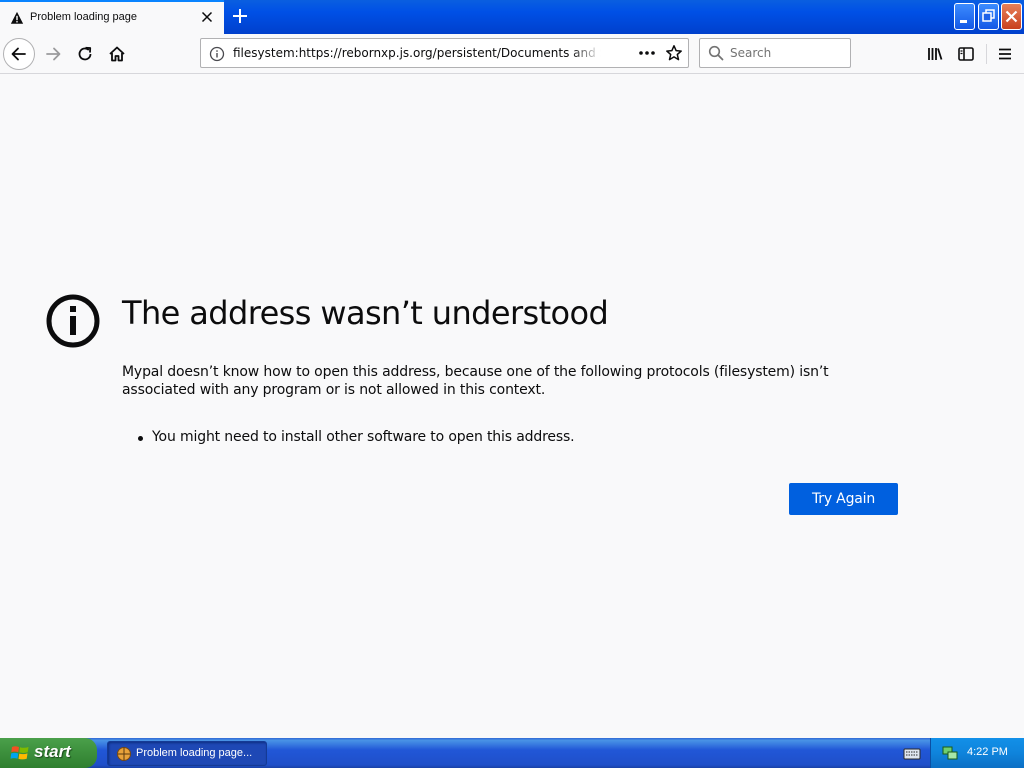 The image size is (1024, 768). What do you see at coordinates (52, 751) in the screenshot?
I see `start-label: start` at bounding box center [52, 751].